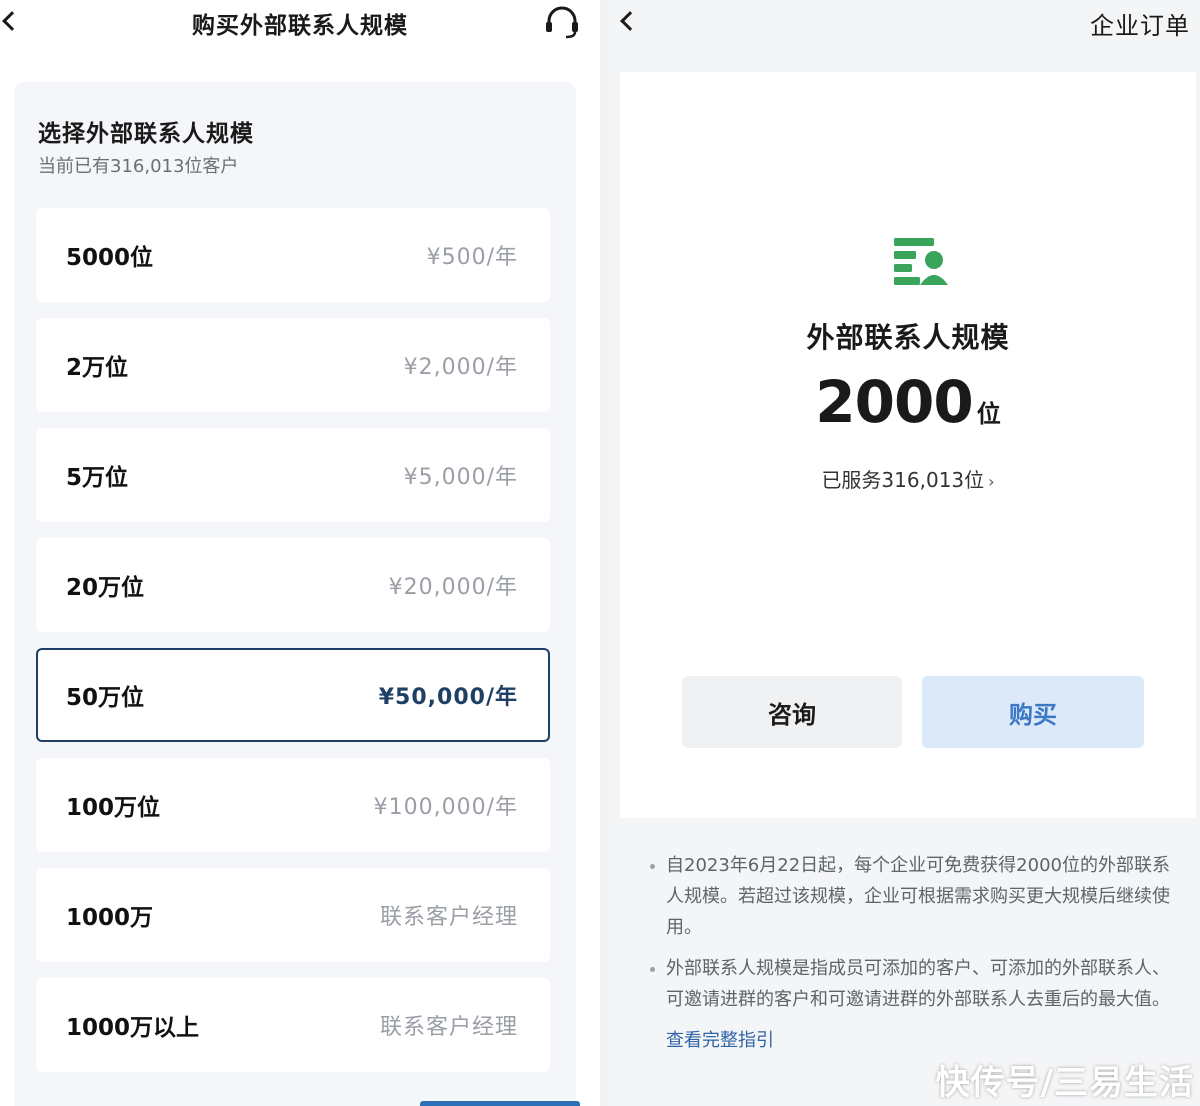  Describe the element at coordinates (300, 26) in the screenshot. I see `page-title: 购买外部联系人规模` at that location.